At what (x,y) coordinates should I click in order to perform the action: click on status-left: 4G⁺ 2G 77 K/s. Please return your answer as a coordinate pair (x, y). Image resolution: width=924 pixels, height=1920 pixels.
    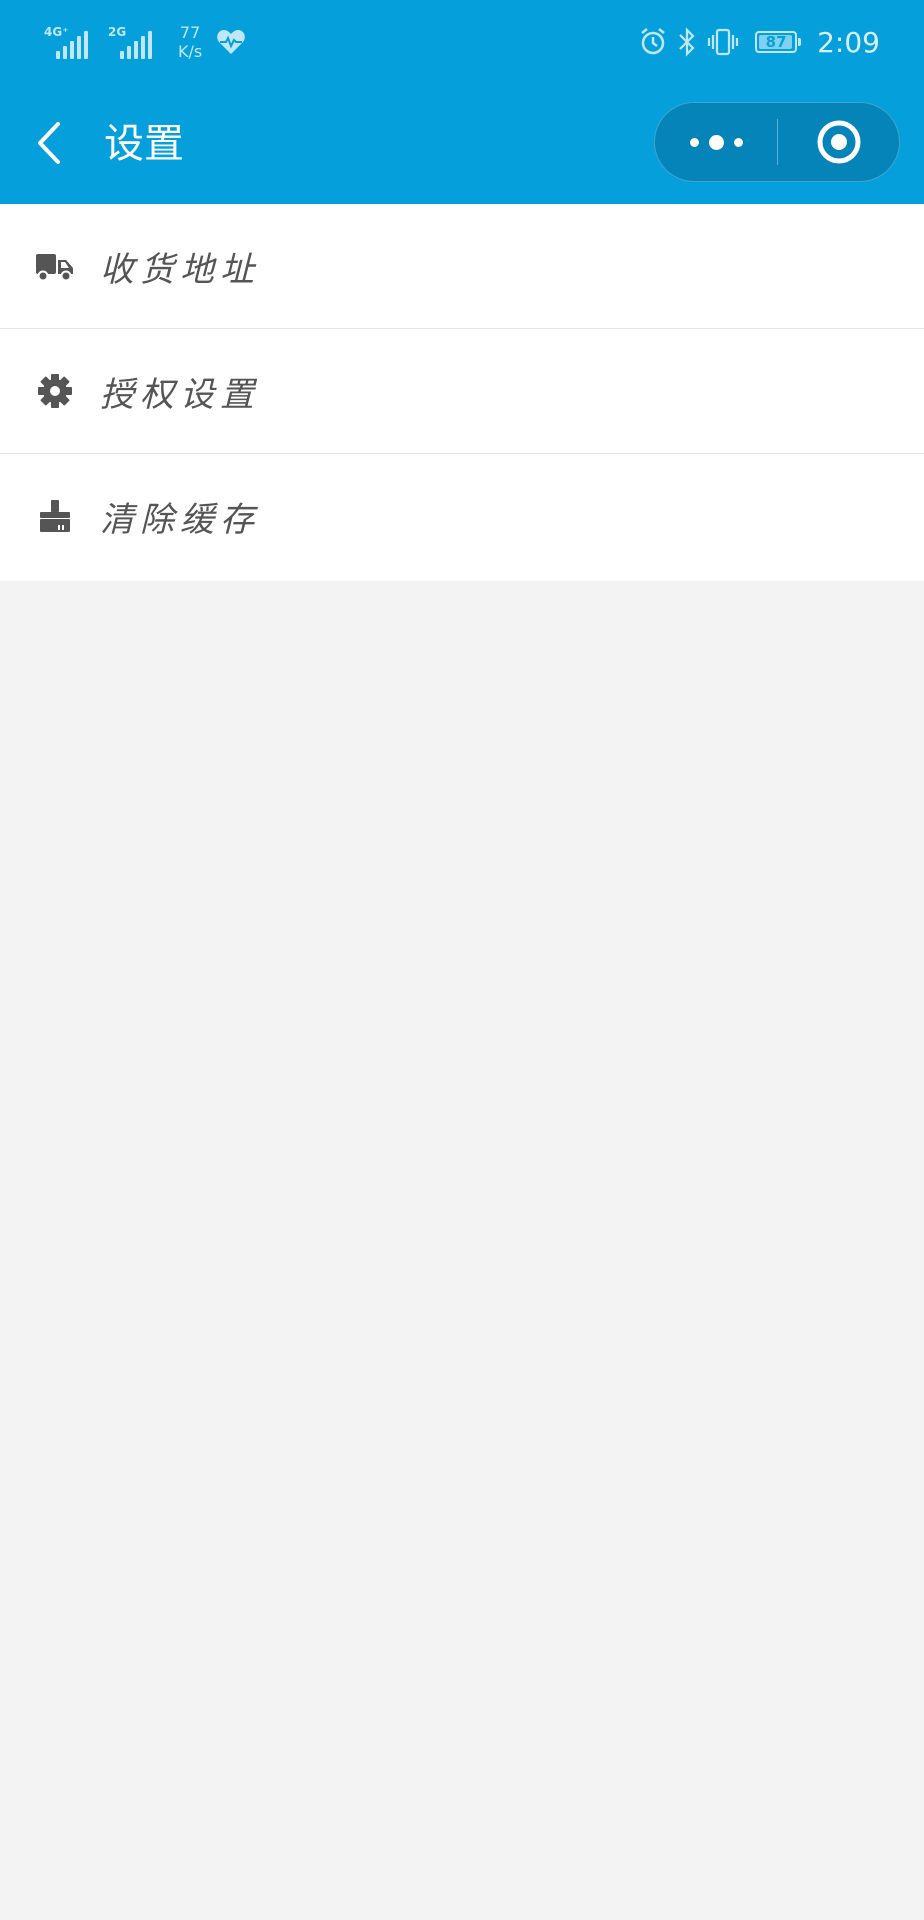
    Looking at the image, I should click on (145, 42).